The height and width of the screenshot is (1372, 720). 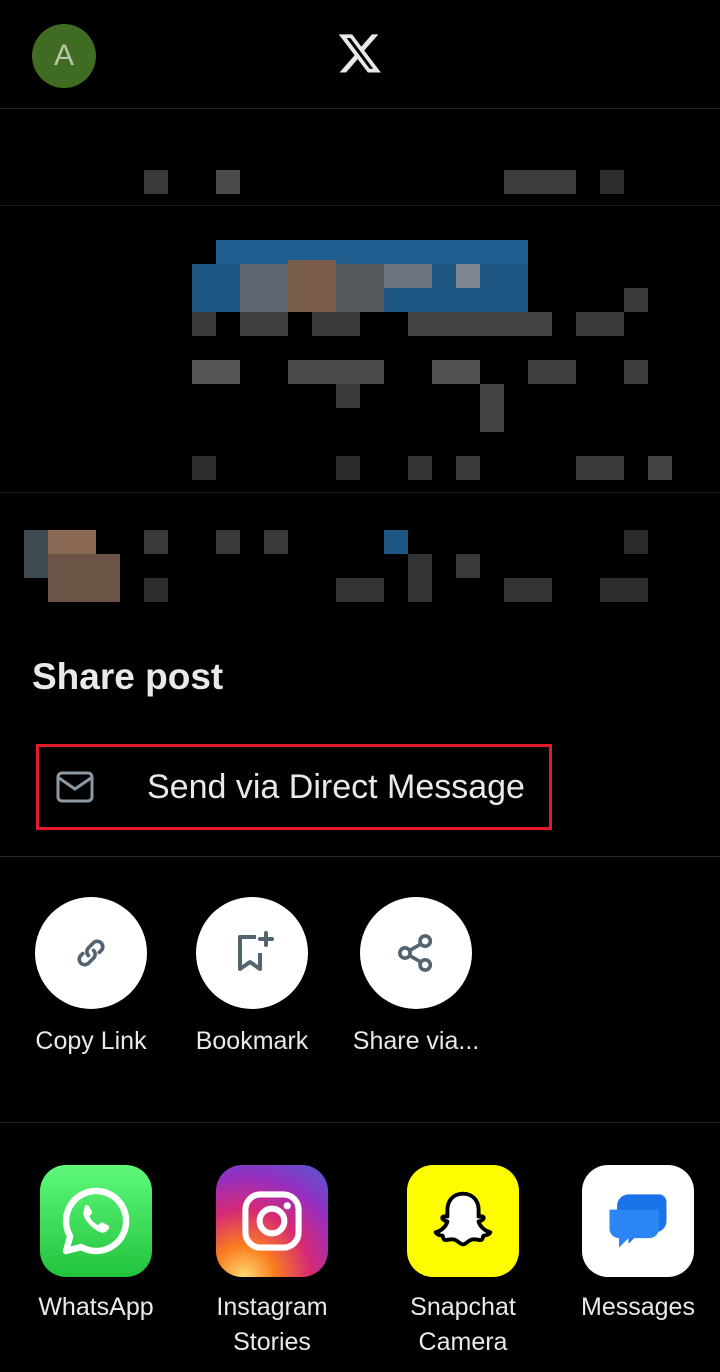 I want to click on copy-link-button, so click(x=91, y=953).